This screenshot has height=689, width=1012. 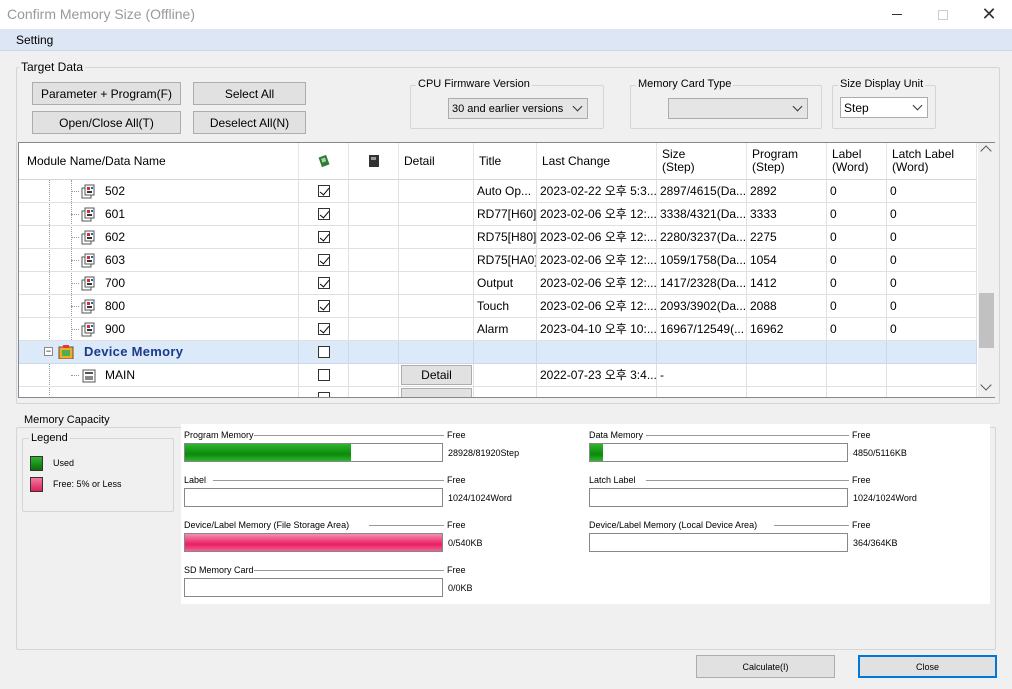 I want to click on cell-title: RD75[HA0], so click(x=505, y=260).